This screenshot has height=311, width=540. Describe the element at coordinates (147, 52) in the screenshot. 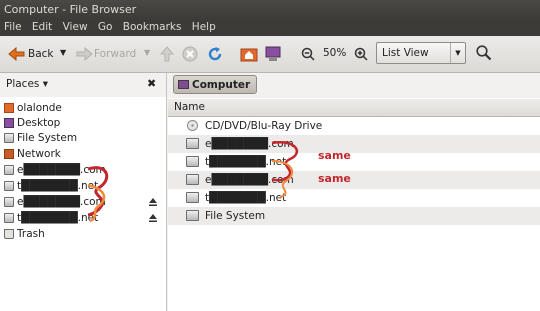

I see `forward-dropdown-icon: ▼` at that location.